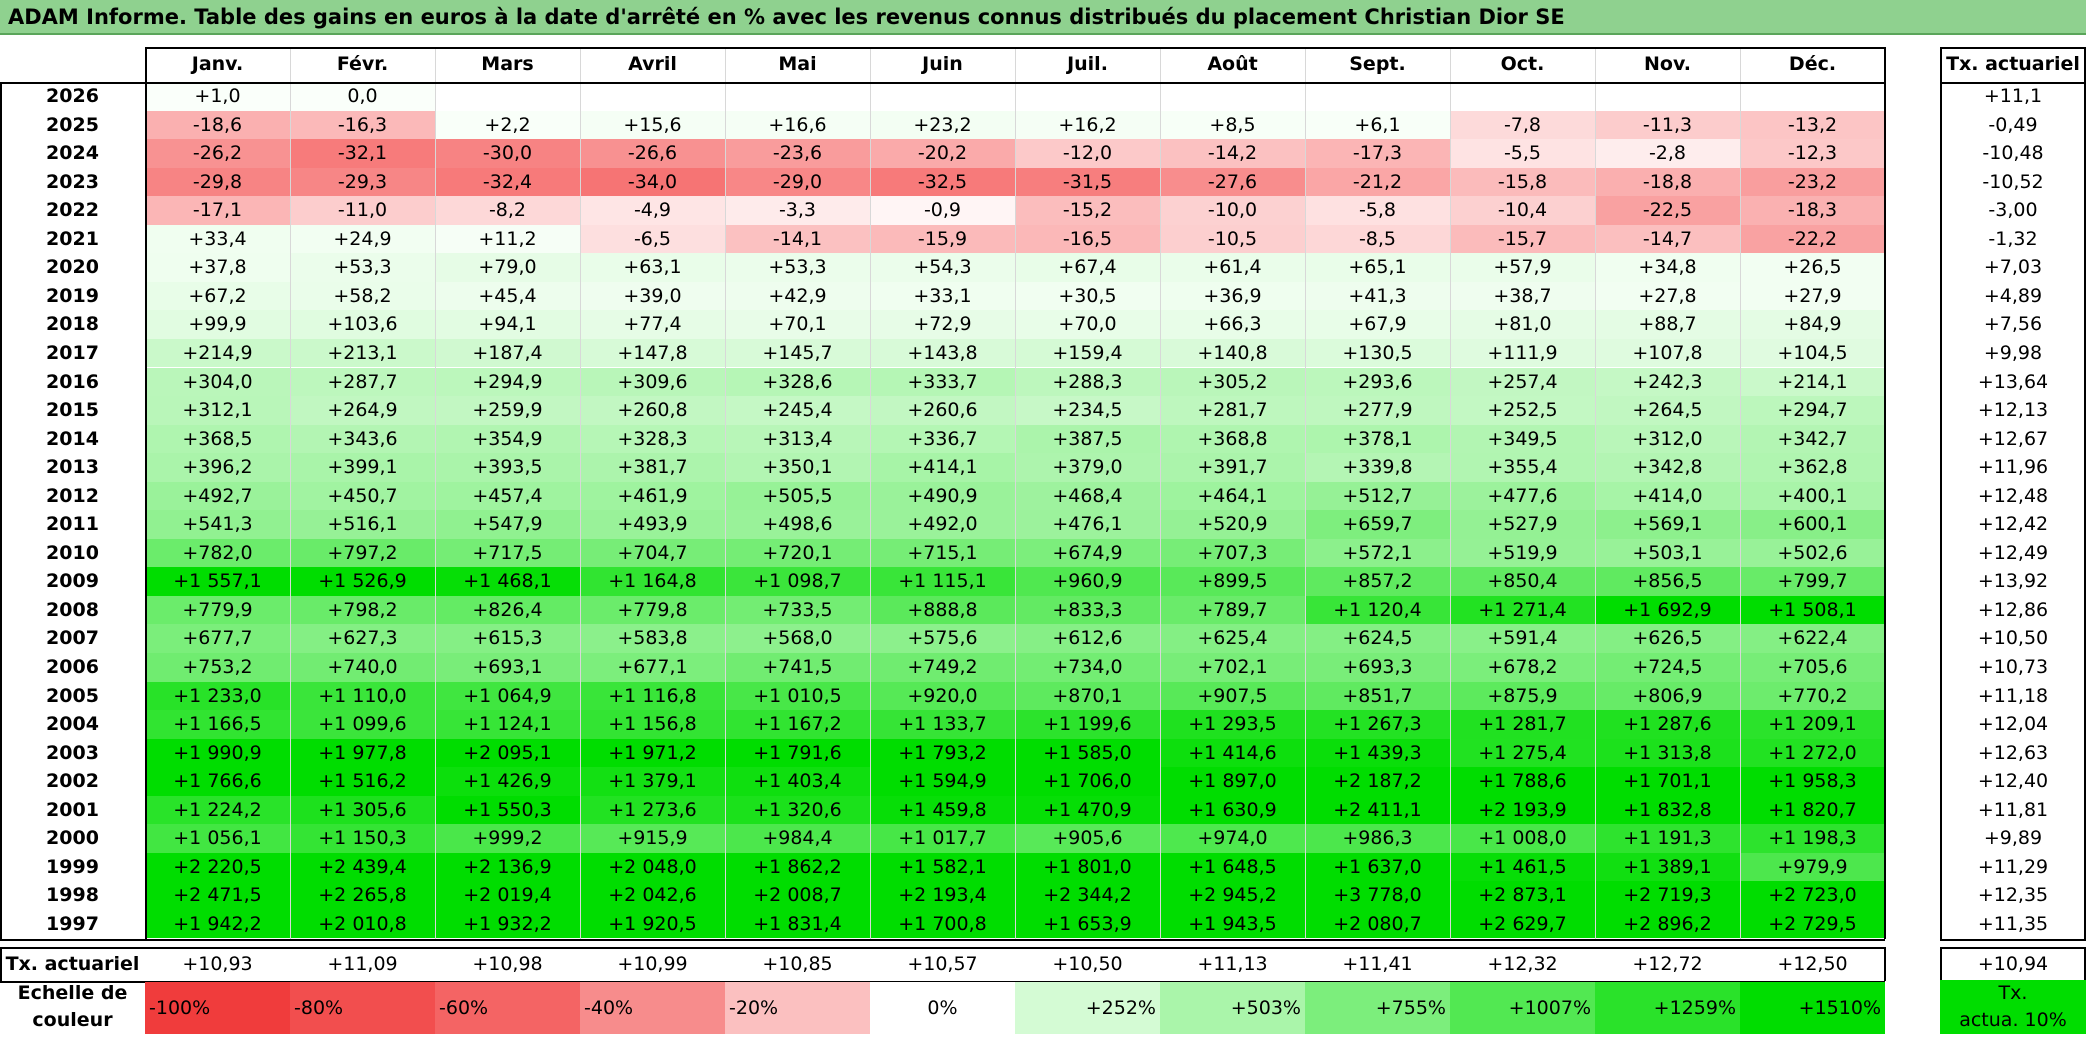 The height and width of the screenshot is (1037, 2086). Describe the element at coordinates (1667, 64) in the screenshot. I see `column-header: Nov.` at that location.